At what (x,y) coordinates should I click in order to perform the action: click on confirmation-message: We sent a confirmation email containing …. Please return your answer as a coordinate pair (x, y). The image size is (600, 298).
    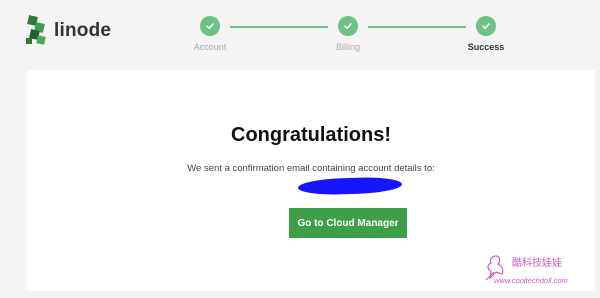
    Looking at the image, I should click on (311, 168).